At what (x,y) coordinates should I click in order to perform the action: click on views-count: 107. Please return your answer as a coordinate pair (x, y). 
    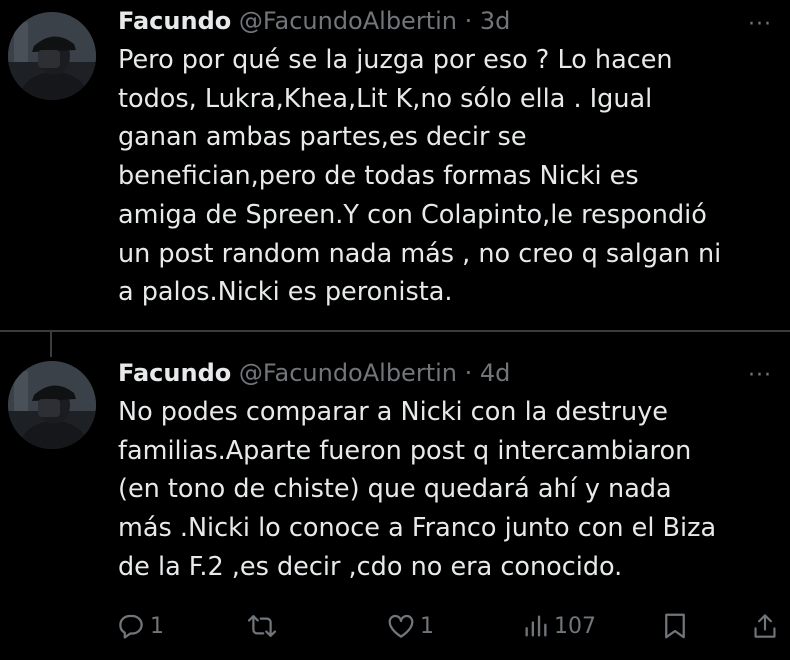
    Looking at the image, I should click on (575, 626).